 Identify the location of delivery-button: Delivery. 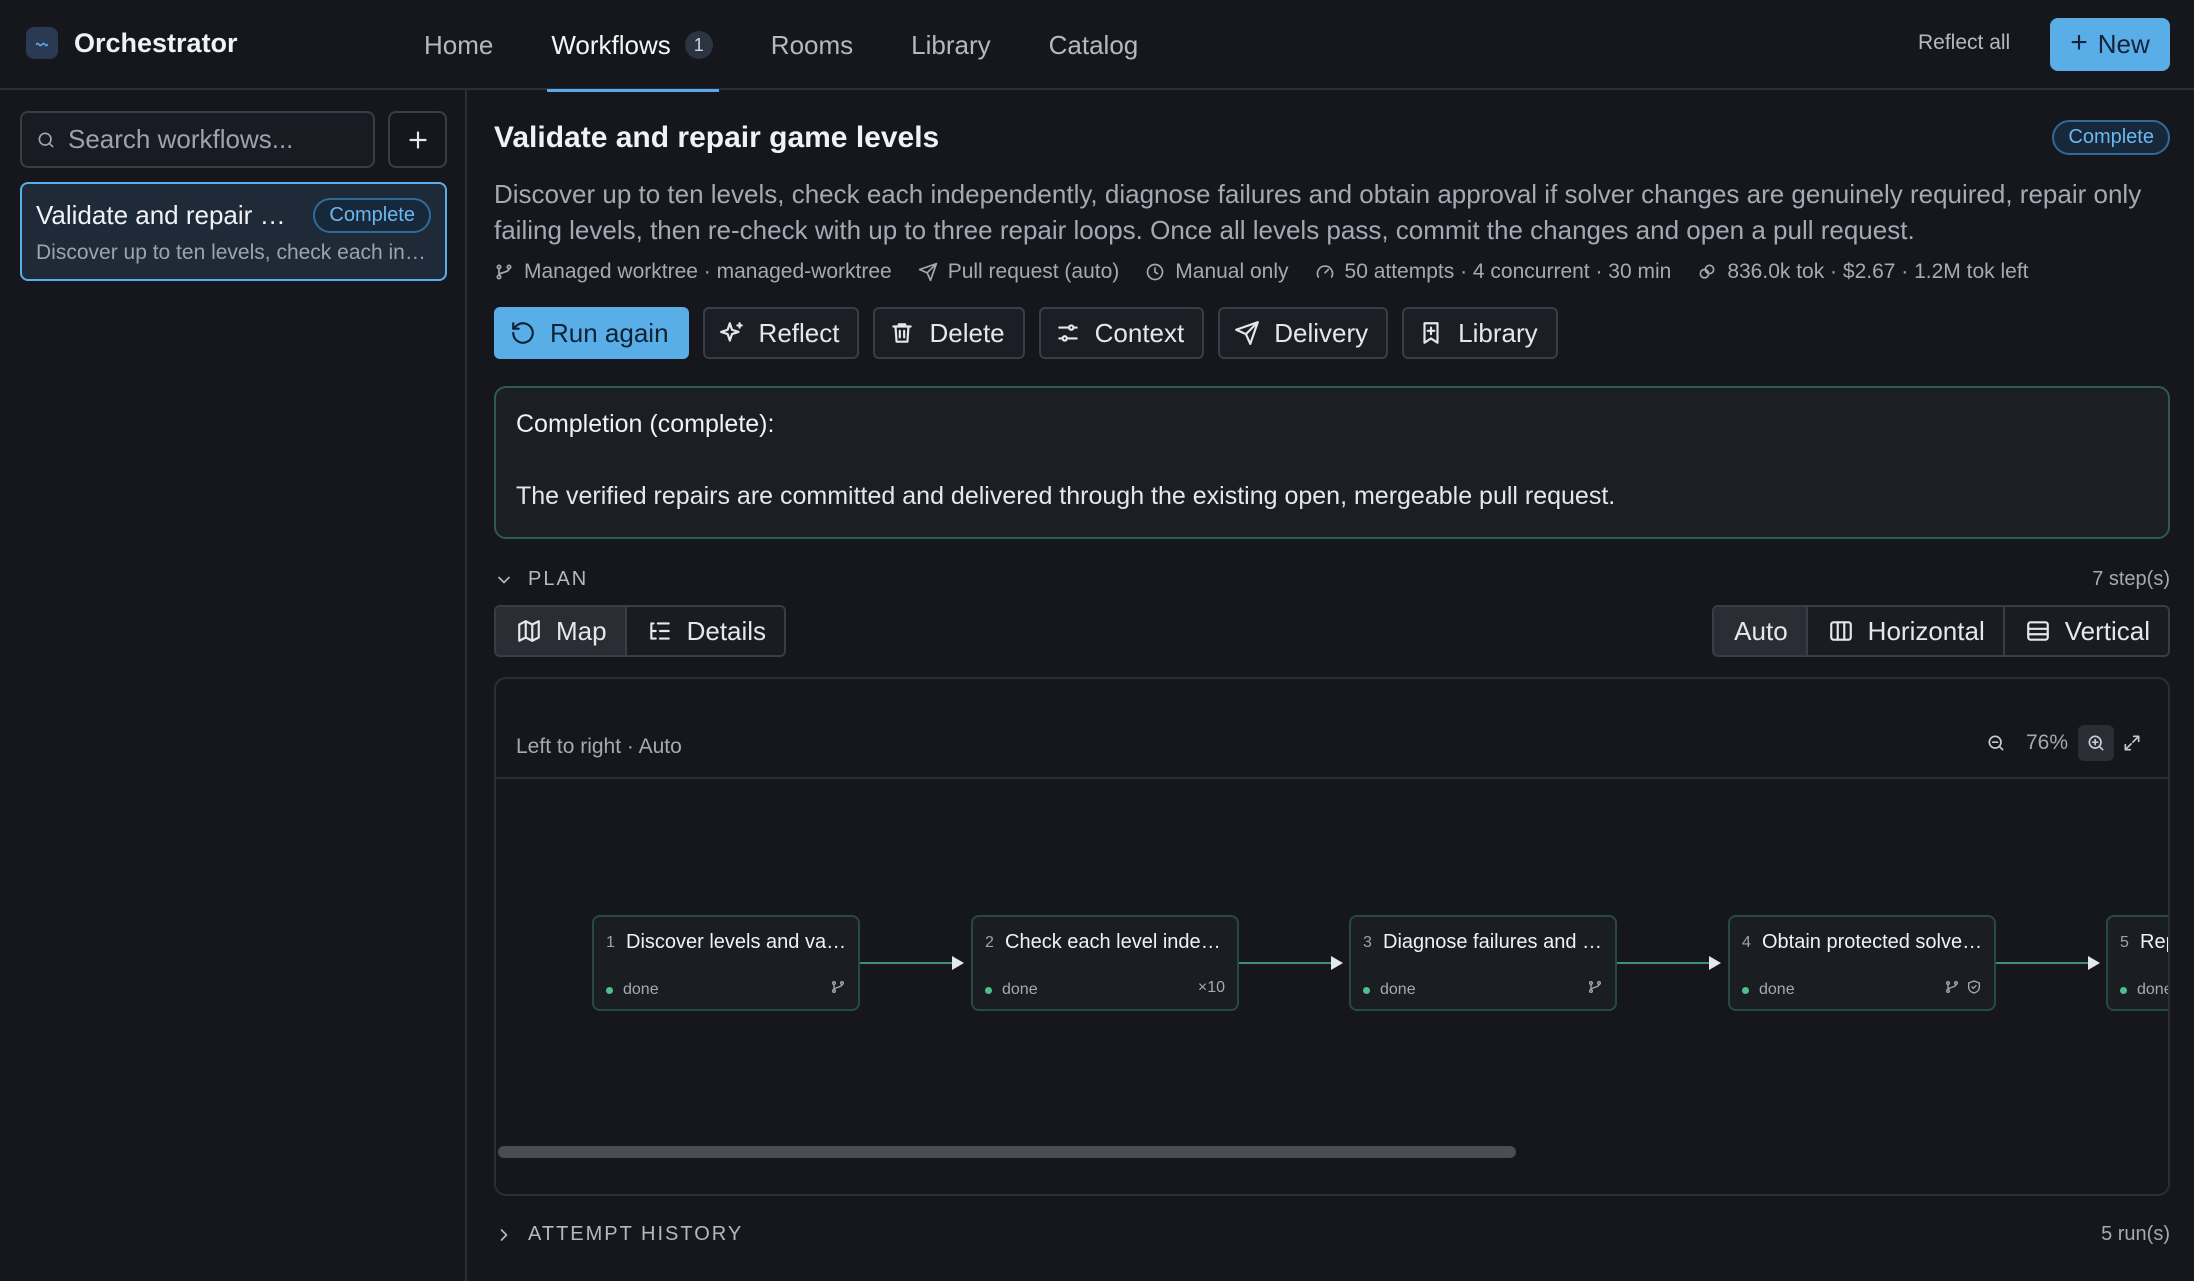
(1303, 333).